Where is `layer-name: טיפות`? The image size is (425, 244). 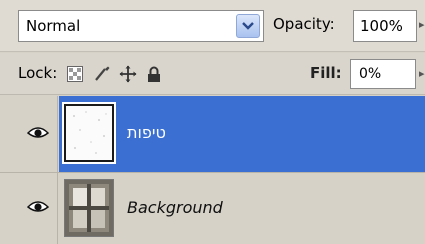 layer-name: טיפות is located at coordinates (146, 132).